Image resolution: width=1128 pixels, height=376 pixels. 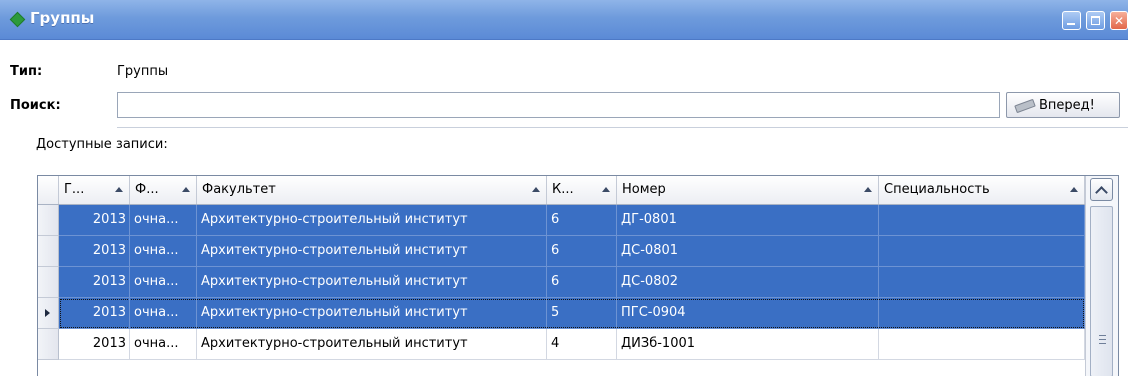 What do you see at coordinates (26, 71) in the screenshot?
I see `type-label: Тип:` at bounding box center [26, 71].